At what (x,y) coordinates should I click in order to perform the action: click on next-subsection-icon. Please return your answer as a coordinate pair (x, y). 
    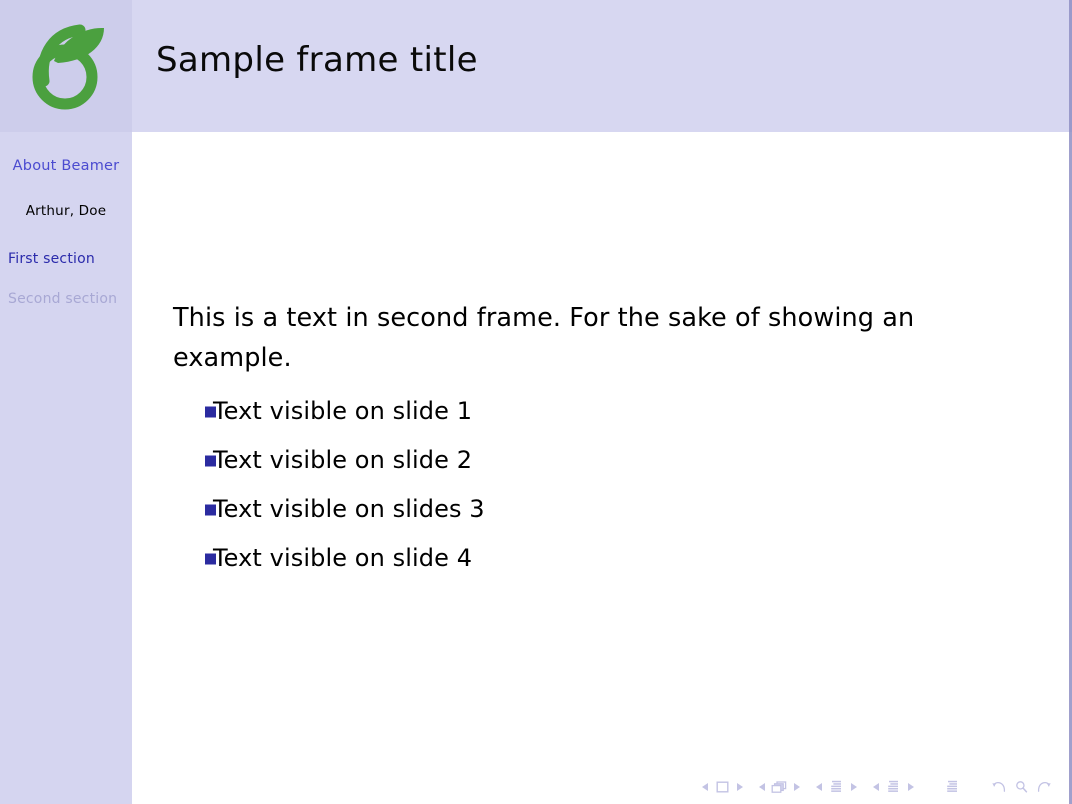
    Looking at the image, I should click on (853, 787).